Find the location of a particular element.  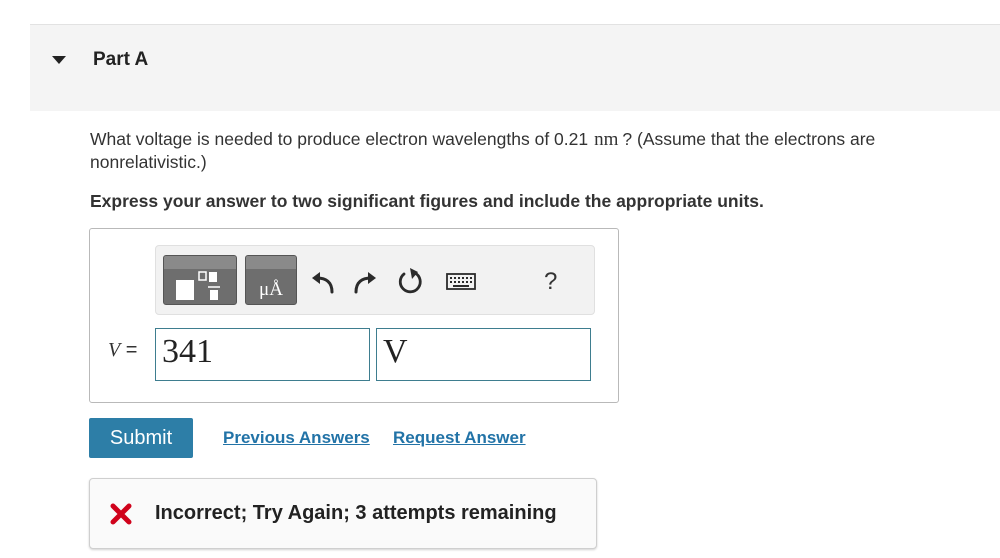

units-button: μÅ is located at coordinates (271, 280).